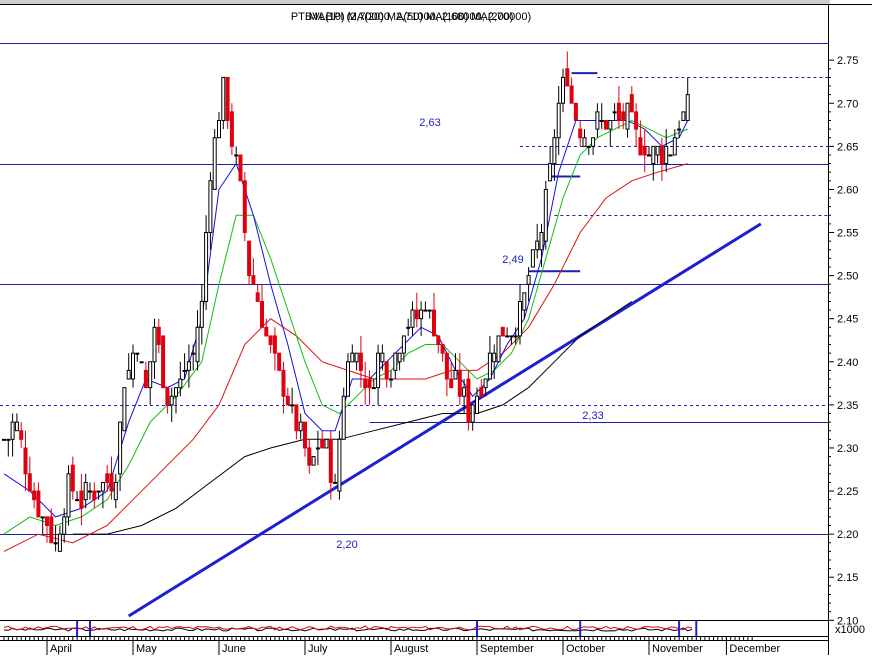  Describe the element at coordinates (592, 416) in the screenshot. I see `level-annotation-label: 2,33` at that location.